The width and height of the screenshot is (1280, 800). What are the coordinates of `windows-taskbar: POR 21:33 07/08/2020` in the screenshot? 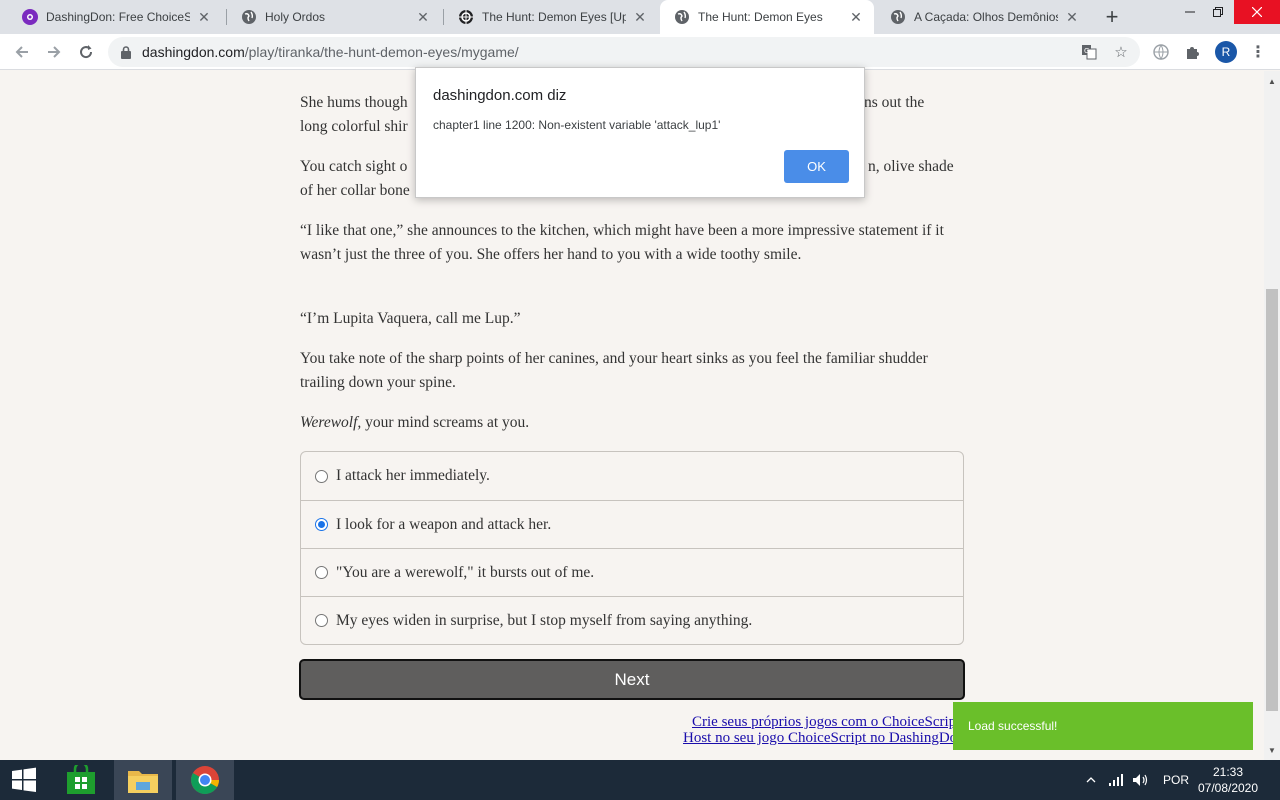 It's located at (640, 780).